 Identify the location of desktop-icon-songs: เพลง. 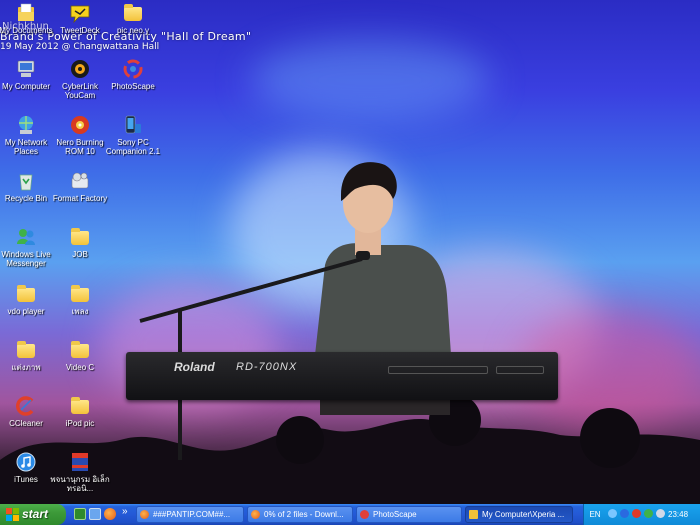
(80, 299).